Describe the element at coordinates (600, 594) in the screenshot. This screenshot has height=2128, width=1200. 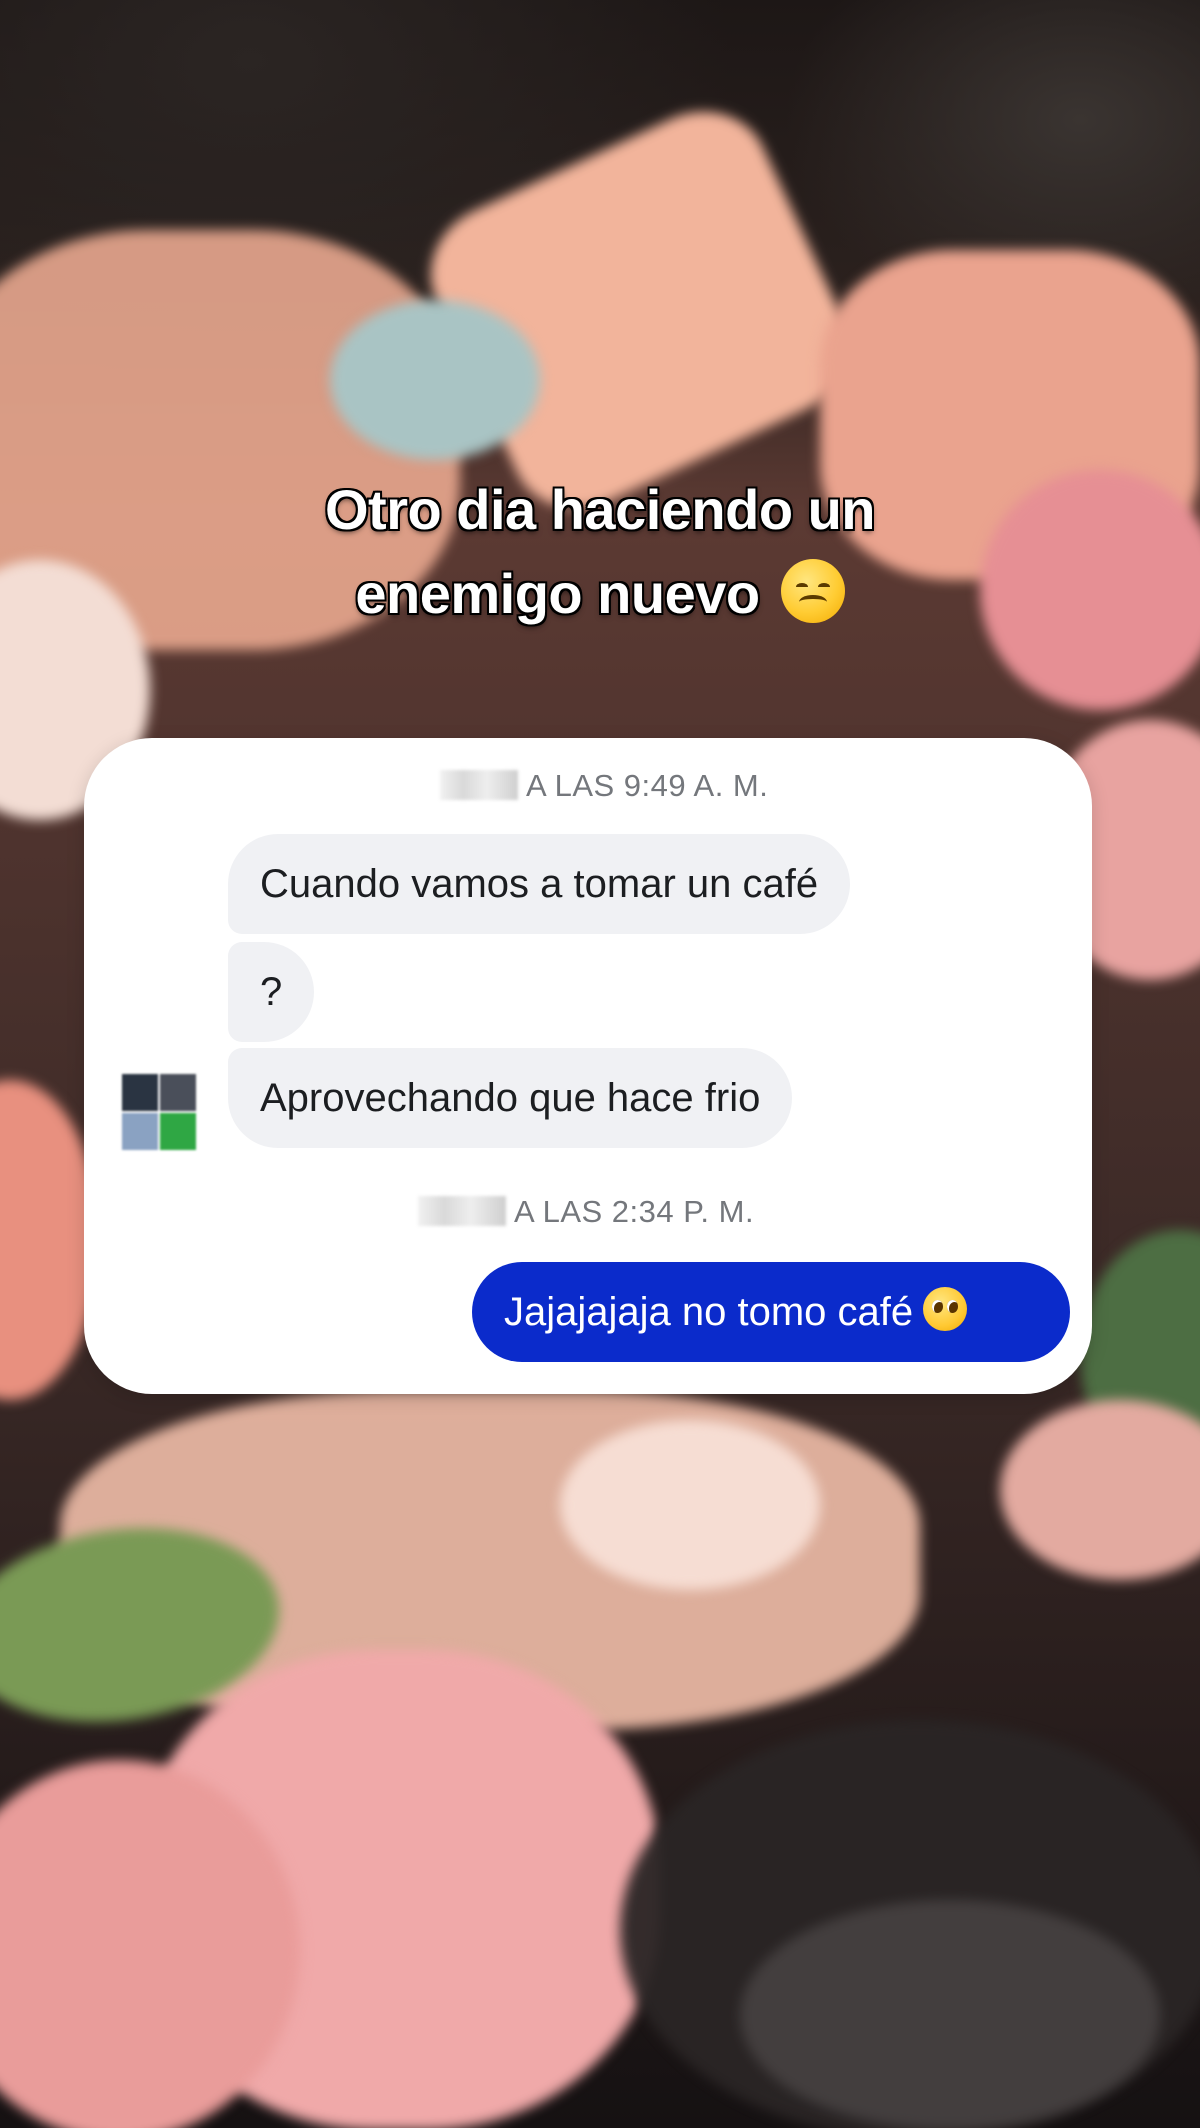
I see `caption-line-2: enemigo nuevo` at that location.